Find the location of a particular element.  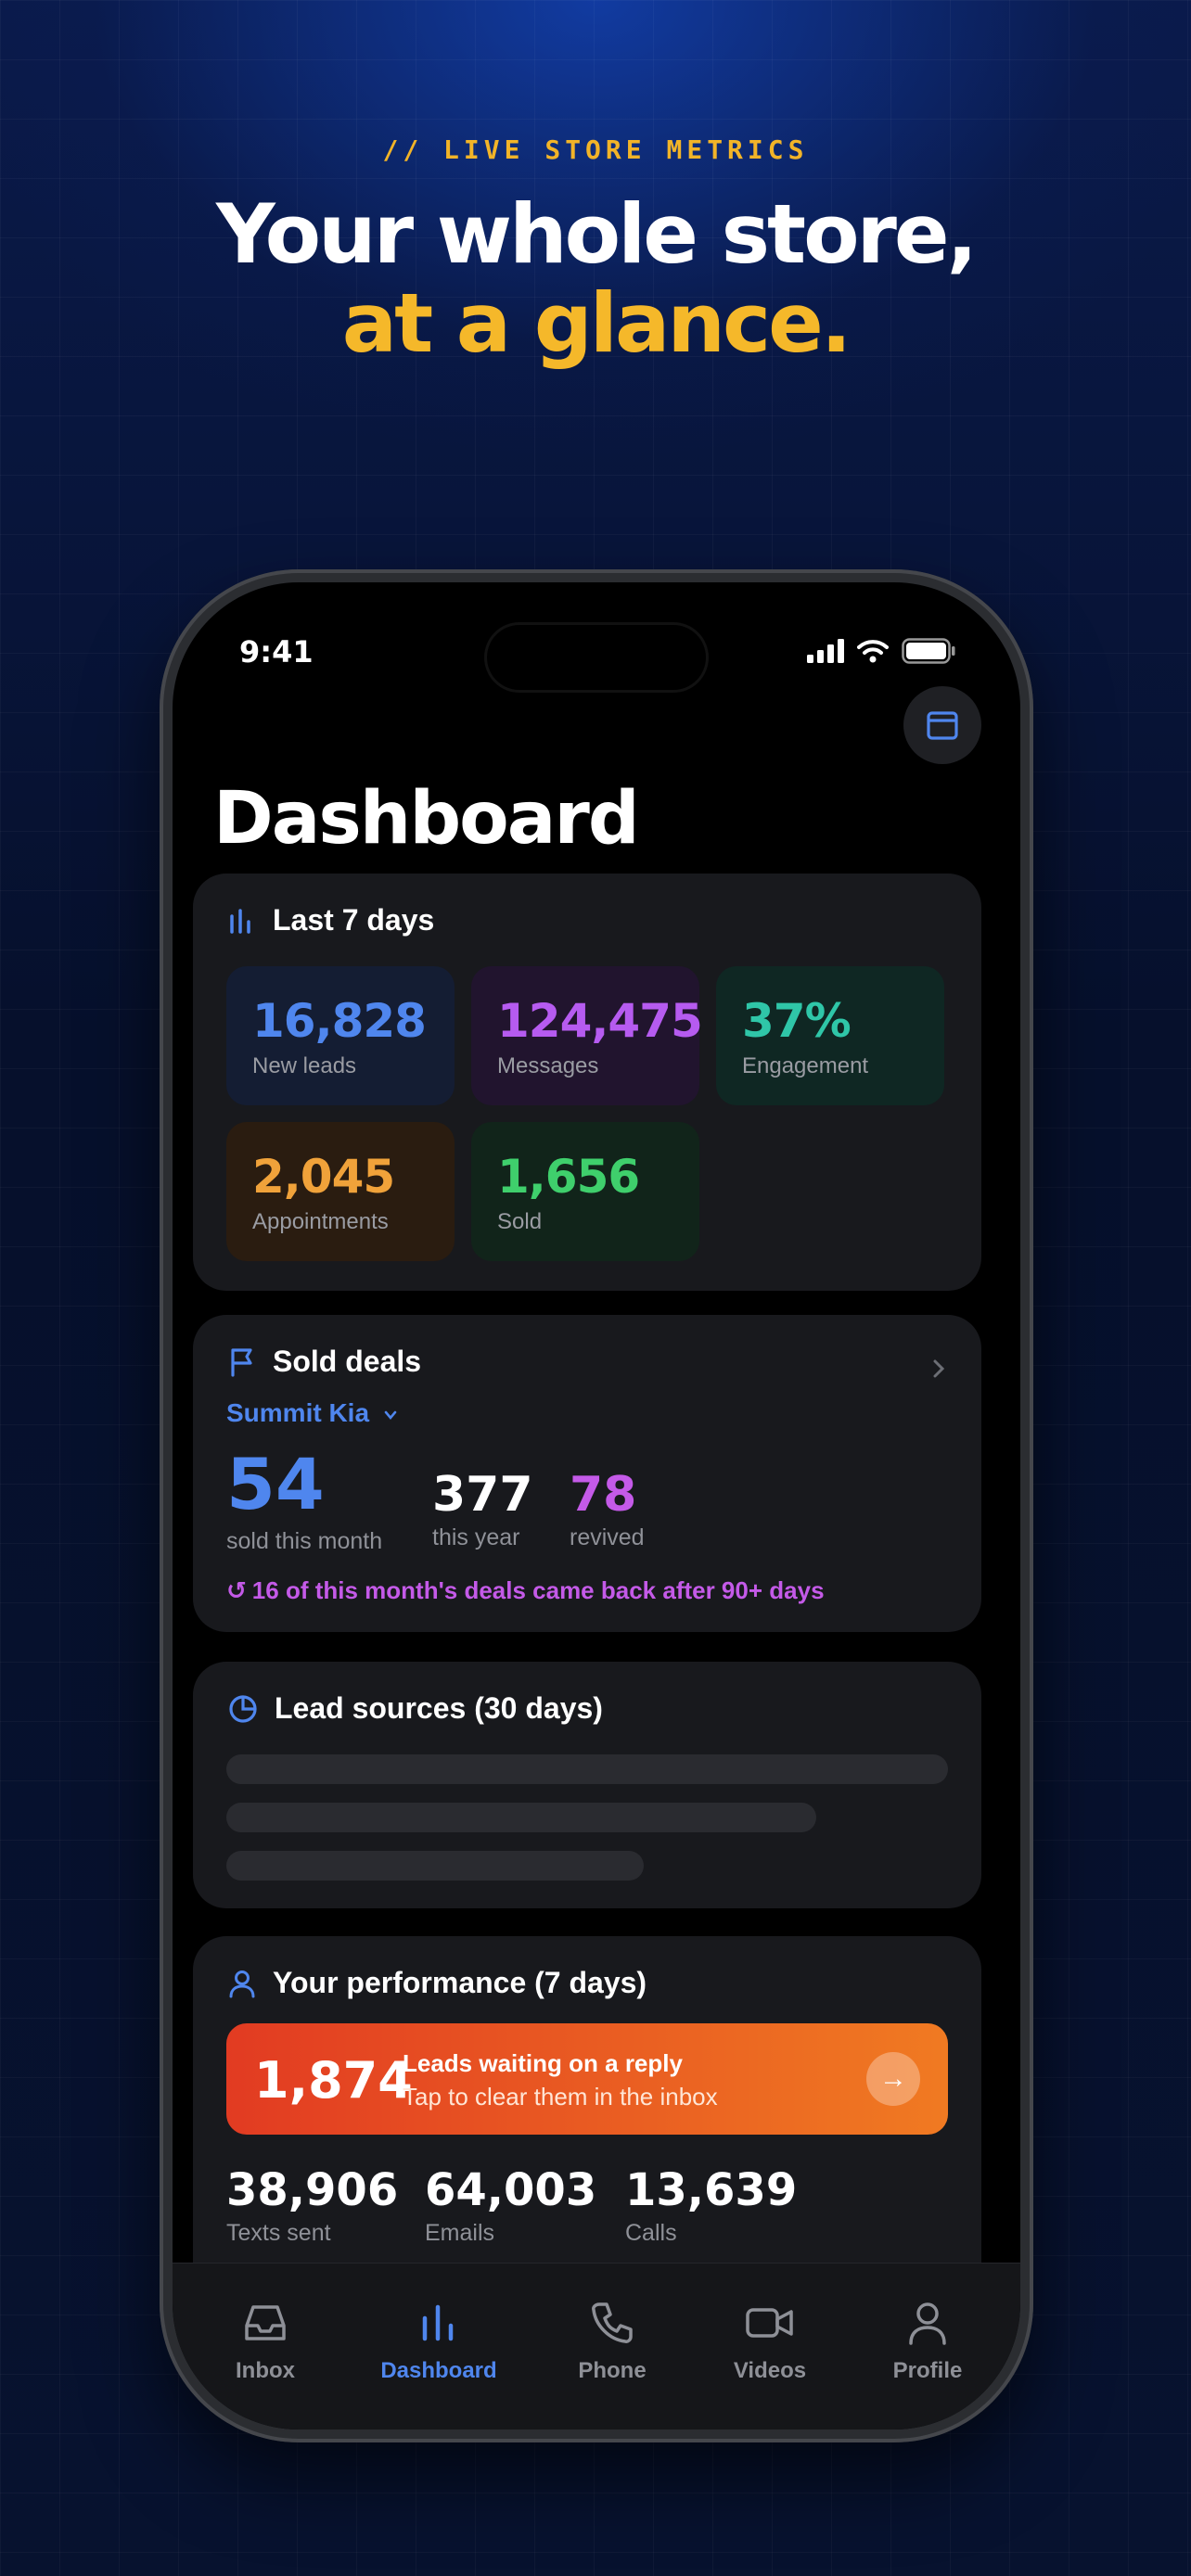

calendar-icon is located at coordinates (942, 726).